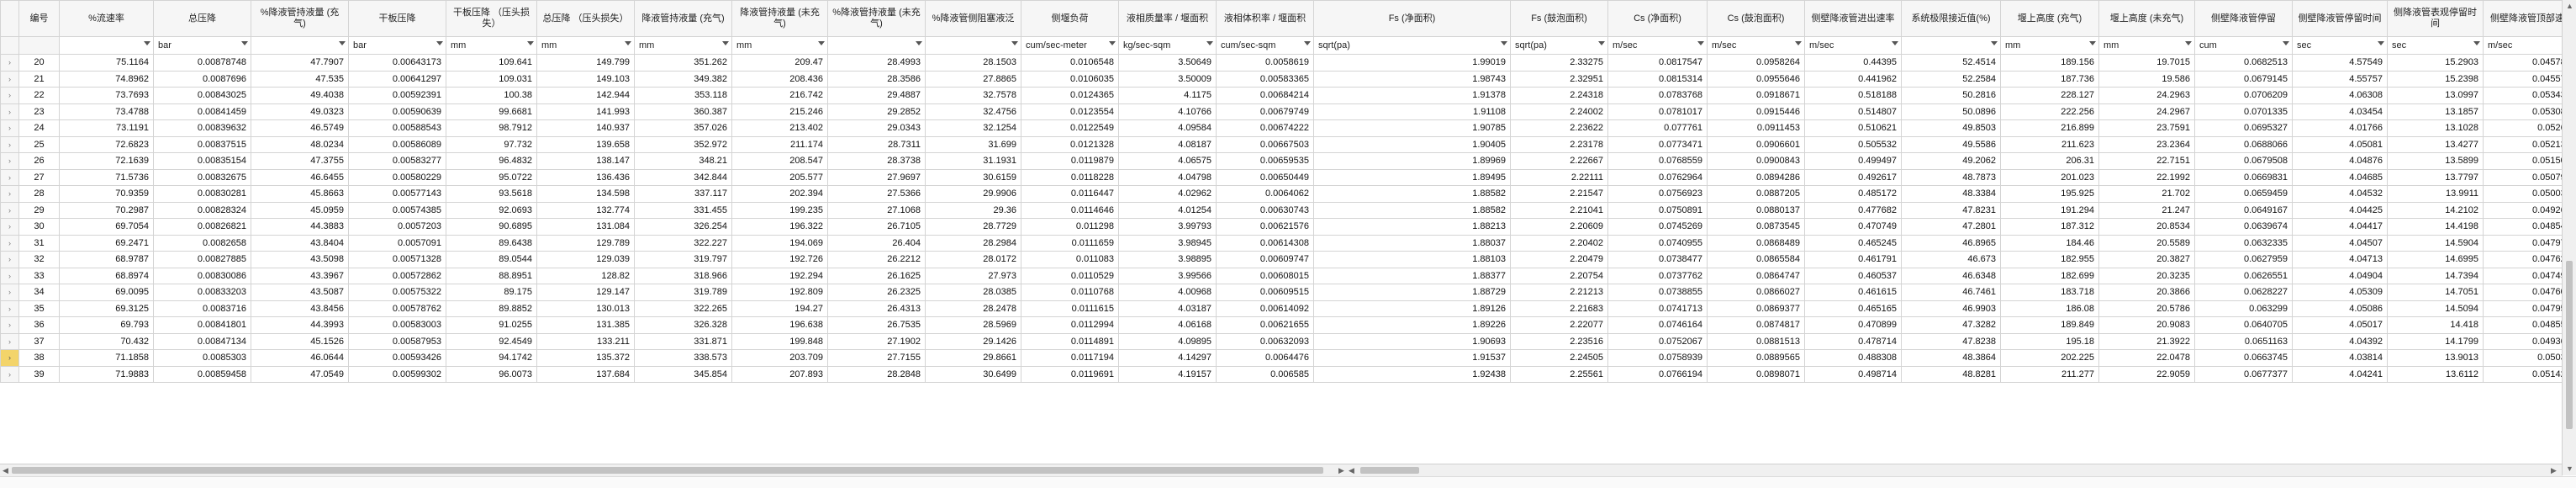 This screenshot has height=488, width=2576. What do you see at coordinates (683, 309) in the screenshot?
I see `table-cell: 322.265` at bounding box center [683, 309].